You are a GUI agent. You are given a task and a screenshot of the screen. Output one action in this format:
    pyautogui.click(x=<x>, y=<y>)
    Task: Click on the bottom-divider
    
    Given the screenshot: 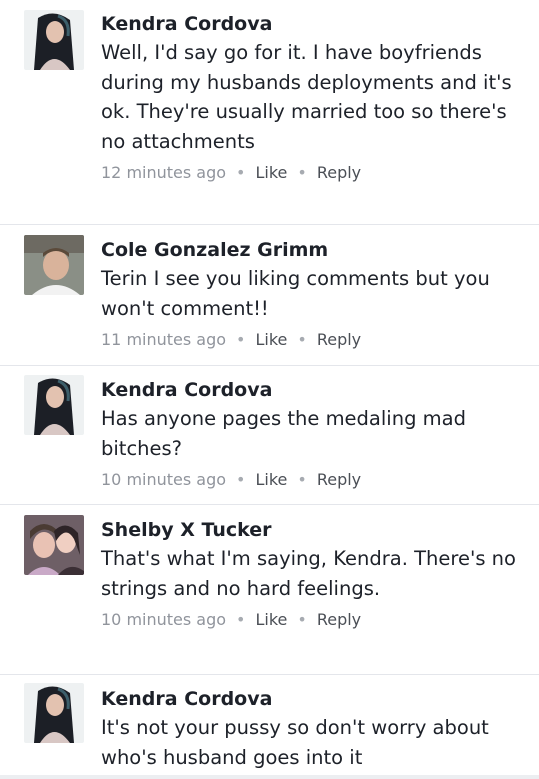 What is the action you would take?
    pyautogui.click(x=269, y=777)
    